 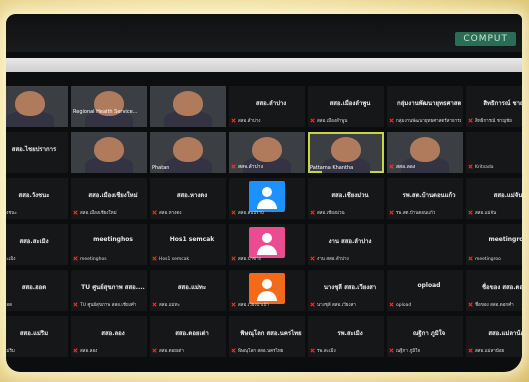 I want to click on participant-tile: Hos1 semcak Hos1 semcak, so click(x=188, y=244).